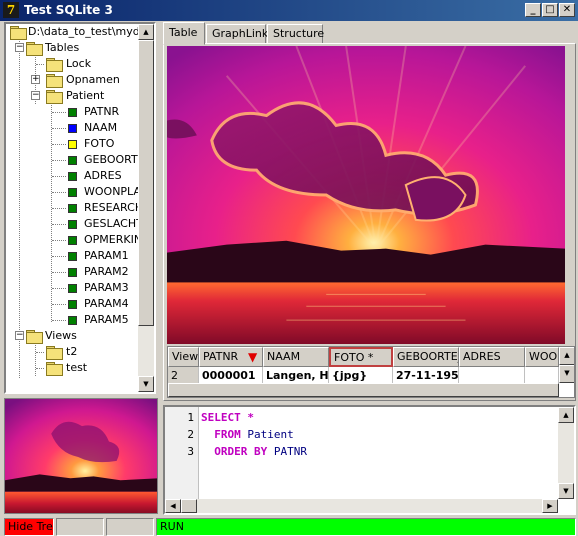  I want to click on editor-vertical-scrollbar: ▲ ▼, so click(566, 453).